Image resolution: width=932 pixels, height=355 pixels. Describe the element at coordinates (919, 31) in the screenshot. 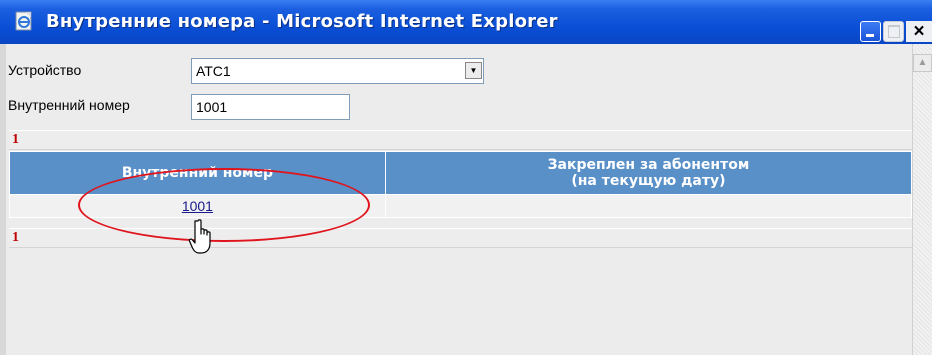

I see `close-button: ×` at that location.